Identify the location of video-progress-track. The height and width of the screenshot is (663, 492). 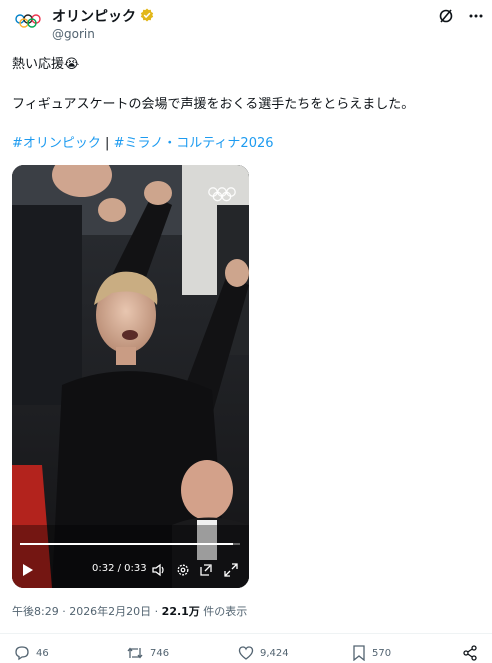
(130, 544).